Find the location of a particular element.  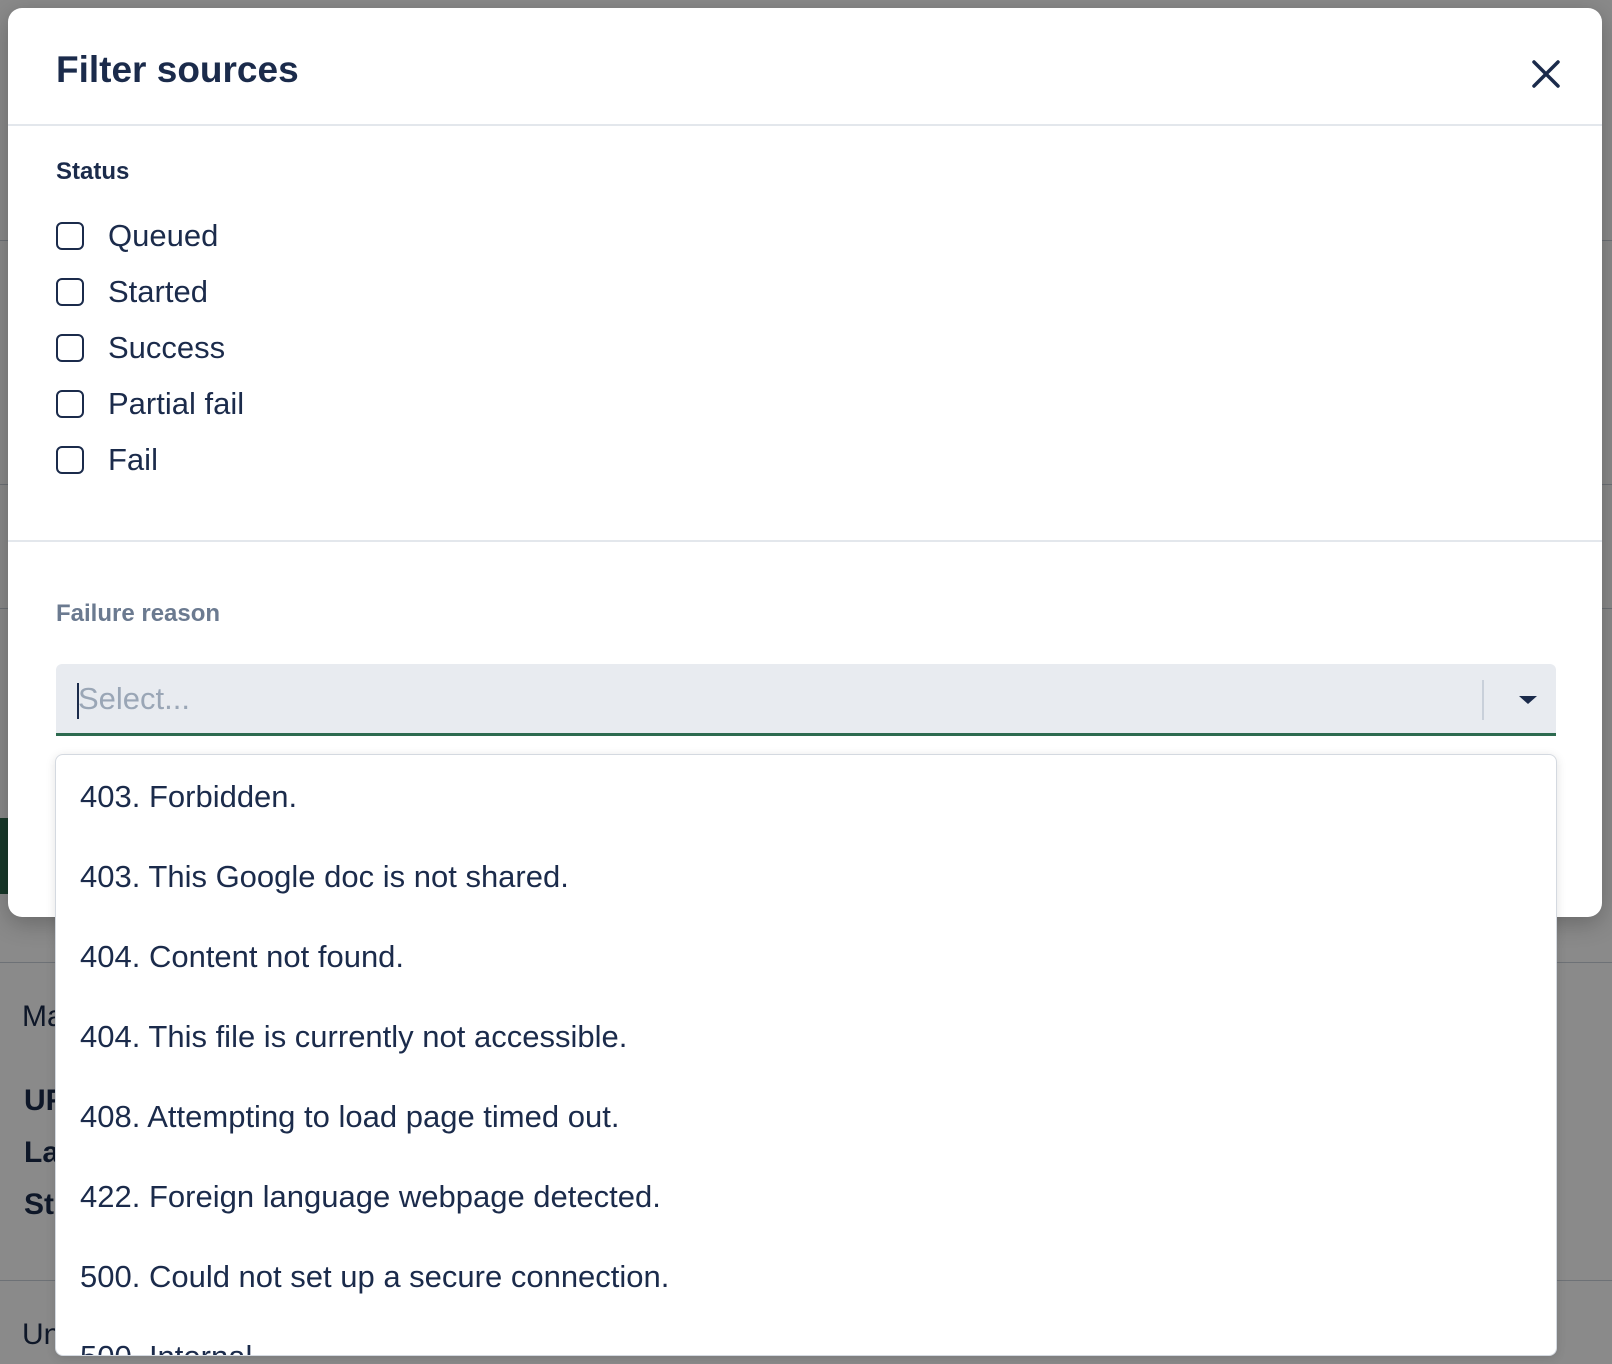

modal-title: Filter sources is located at coordinates (177, 69).